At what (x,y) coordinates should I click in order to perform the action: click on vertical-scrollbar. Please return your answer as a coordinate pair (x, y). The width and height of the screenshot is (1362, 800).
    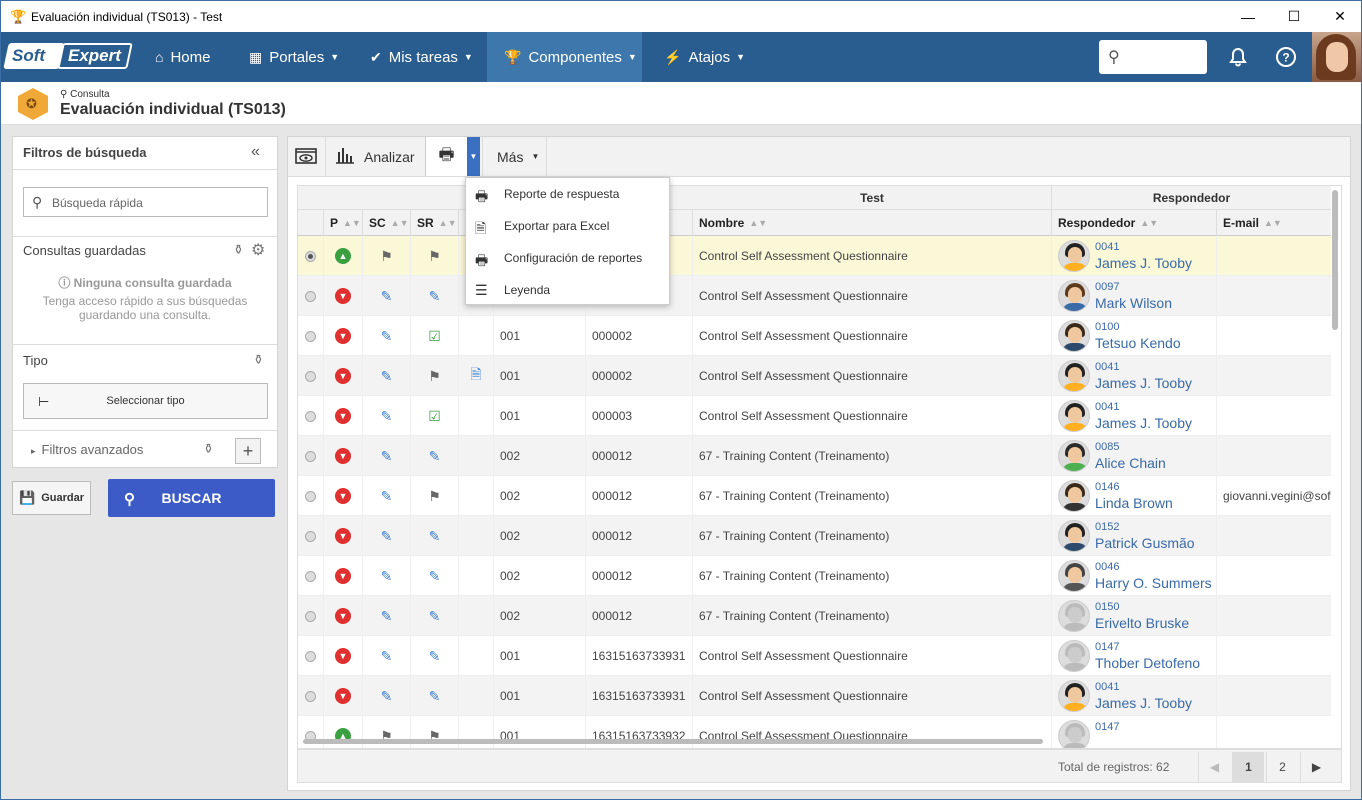
    Looking at the image, I should click on (1335, 260).